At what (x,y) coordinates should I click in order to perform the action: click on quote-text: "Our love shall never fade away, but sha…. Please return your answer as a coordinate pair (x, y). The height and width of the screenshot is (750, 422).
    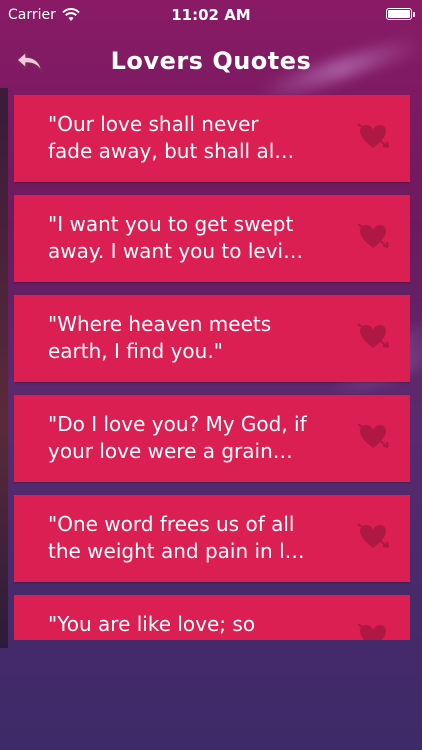
    Looking at the image, I should click on (171, 137).